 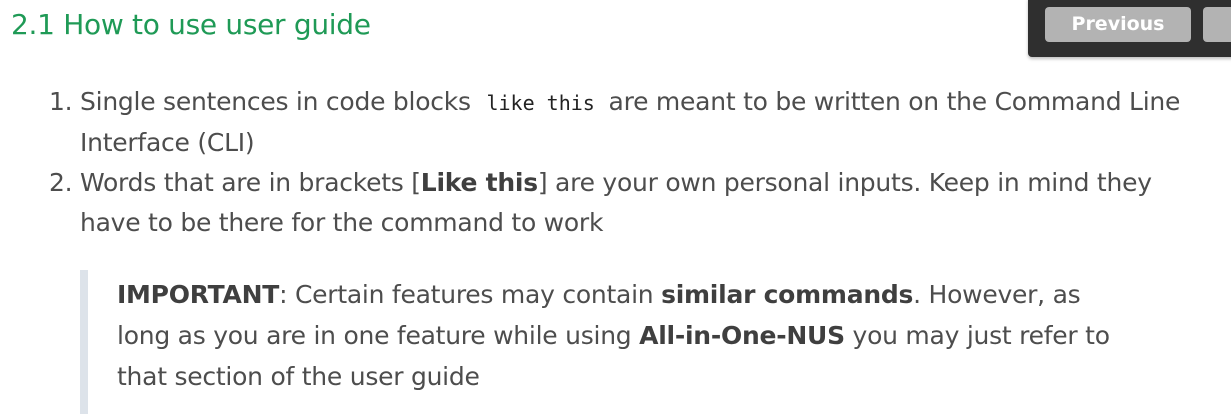 I want to click on page-navigation: Previous, so click(x=1129, y=28).